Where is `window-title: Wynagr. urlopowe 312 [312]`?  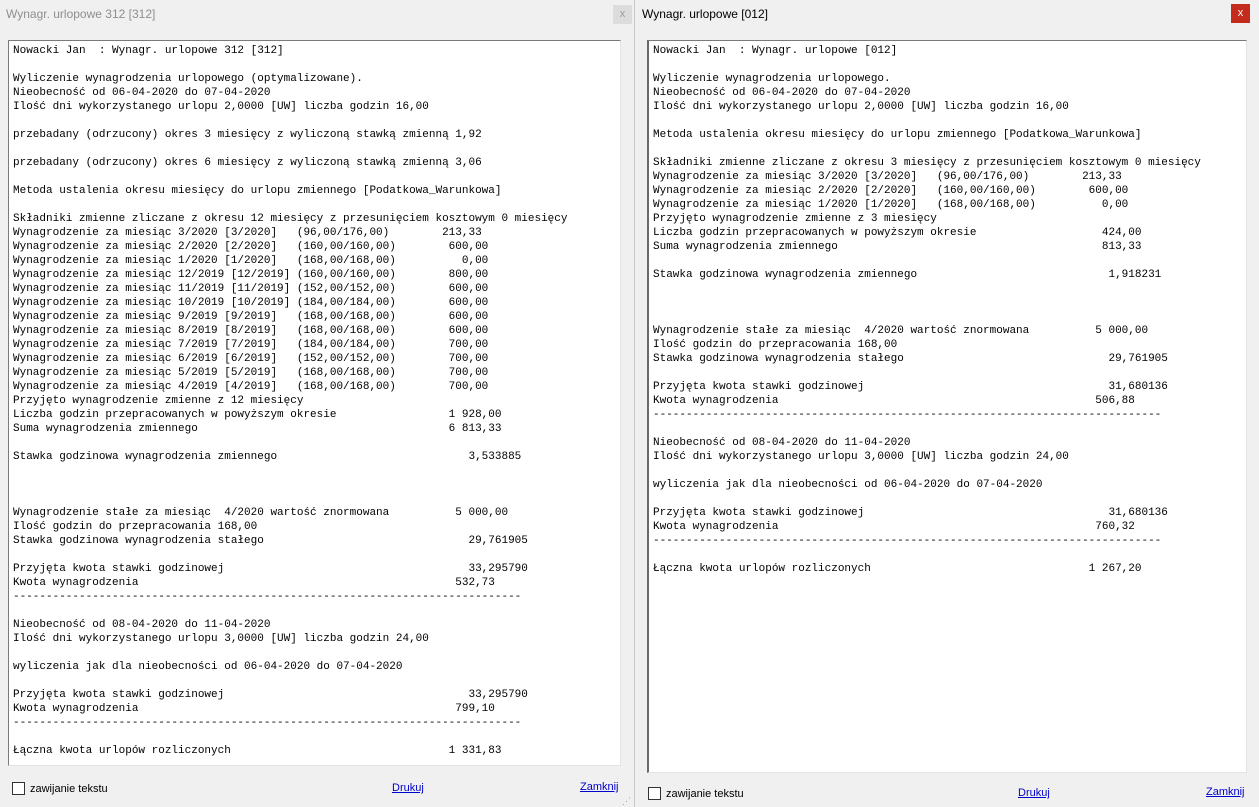 window-title: Wynagr. urlopowe 312 [312] is located at coordinates (81, 14).